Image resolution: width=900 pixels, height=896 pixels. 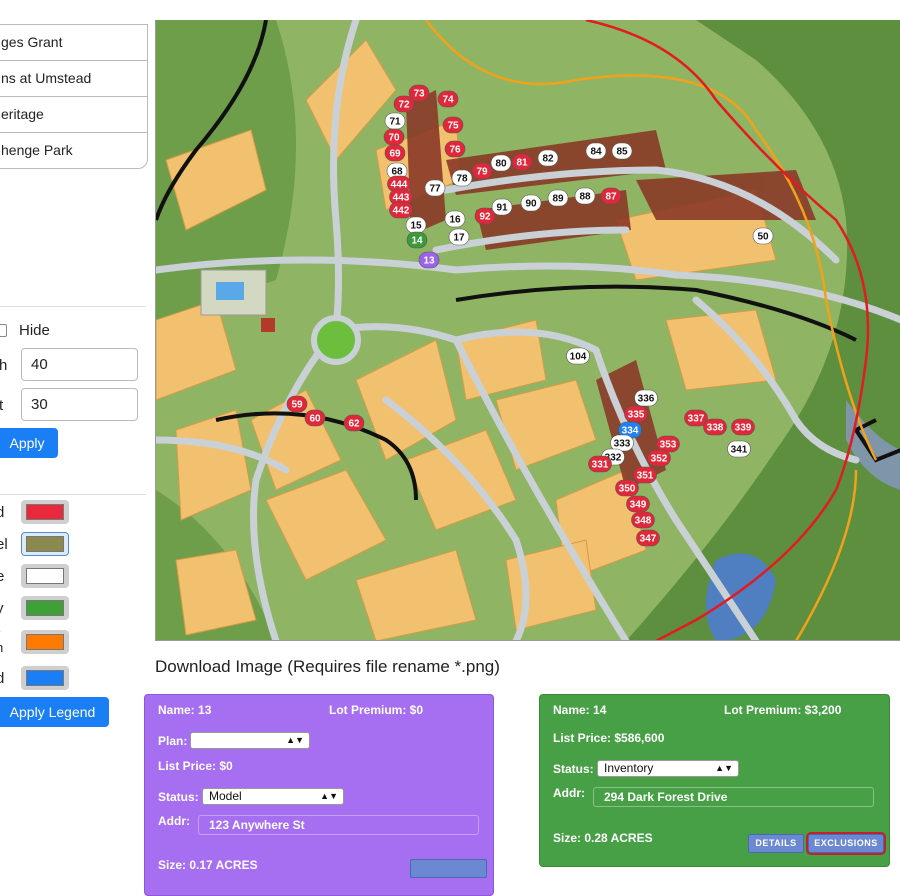 I want to click on lot-marker-60: 60, so click(x=315, y=418).